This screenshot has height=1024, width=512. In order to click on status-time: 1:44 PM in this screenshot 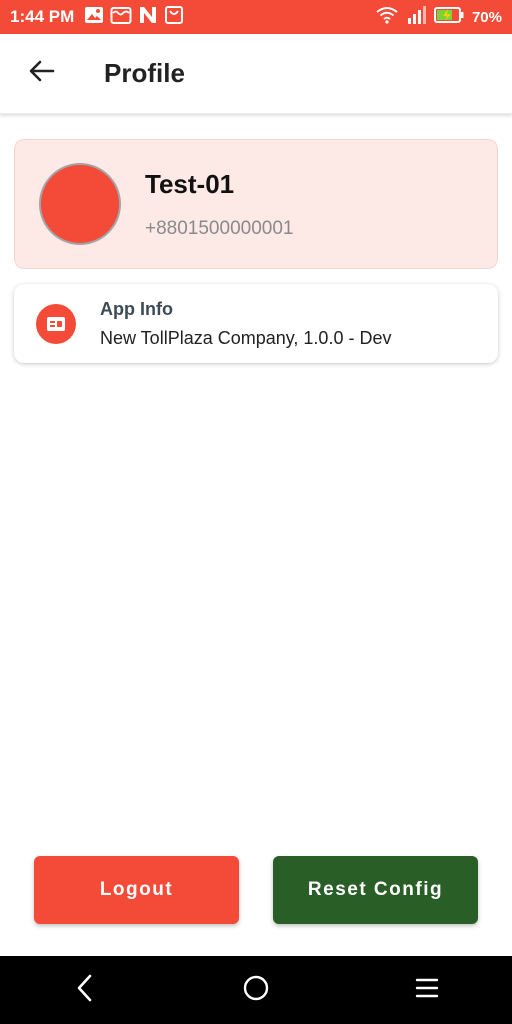, I will do `click(42, 16)`.